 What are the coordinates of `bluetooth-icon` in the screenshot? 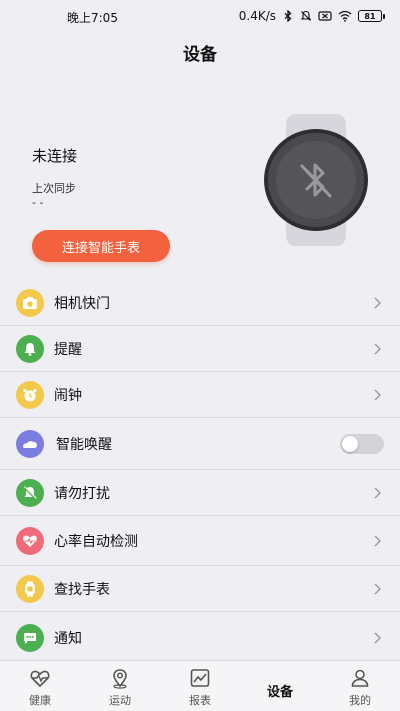 It's located at (288, 16).